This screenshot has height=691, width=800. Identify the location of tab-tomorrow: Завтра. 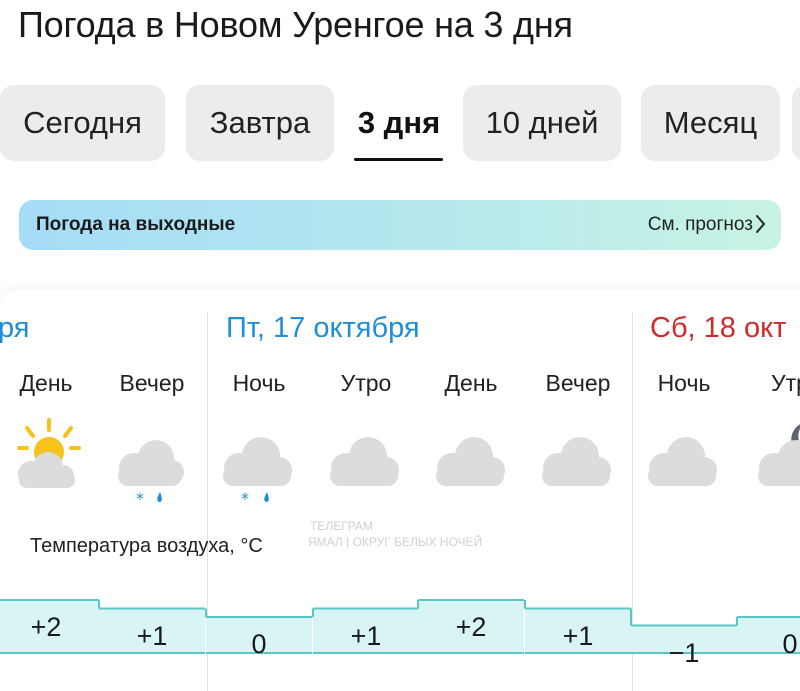
(260, 123).